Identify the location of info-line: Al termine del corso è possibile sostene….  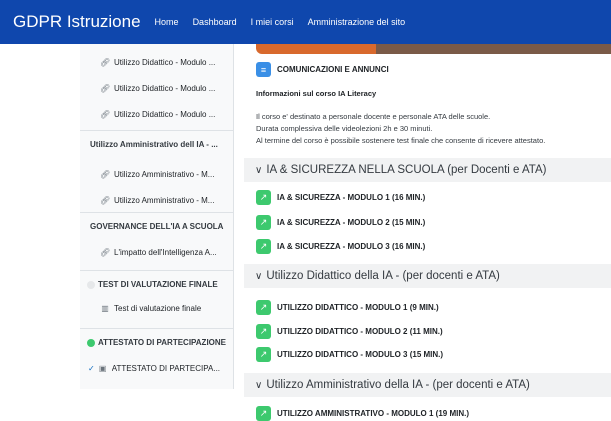
(401, 140).